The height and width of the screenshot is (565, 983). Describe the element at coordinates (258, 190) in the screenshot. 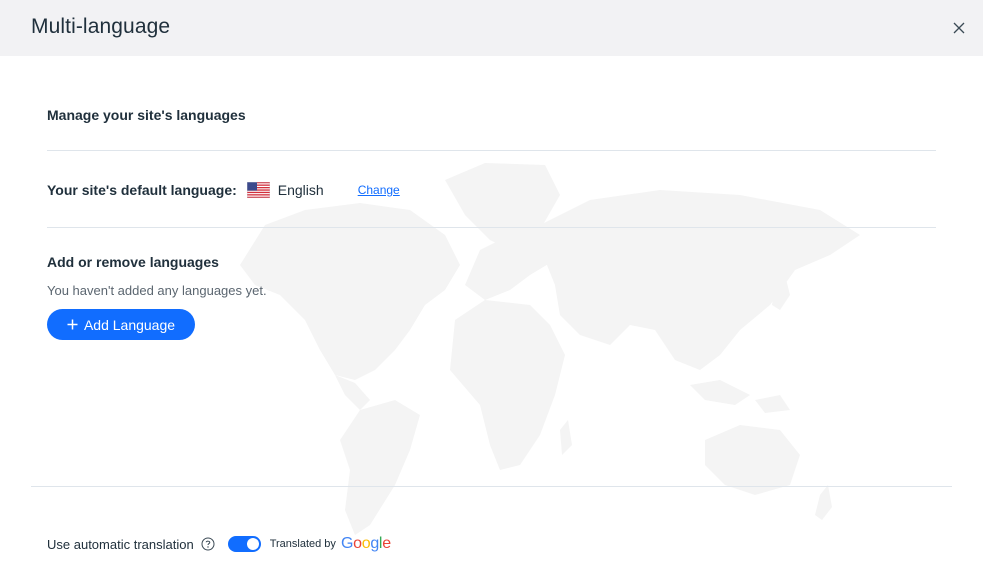

I see `us-flag-icon` at that location.